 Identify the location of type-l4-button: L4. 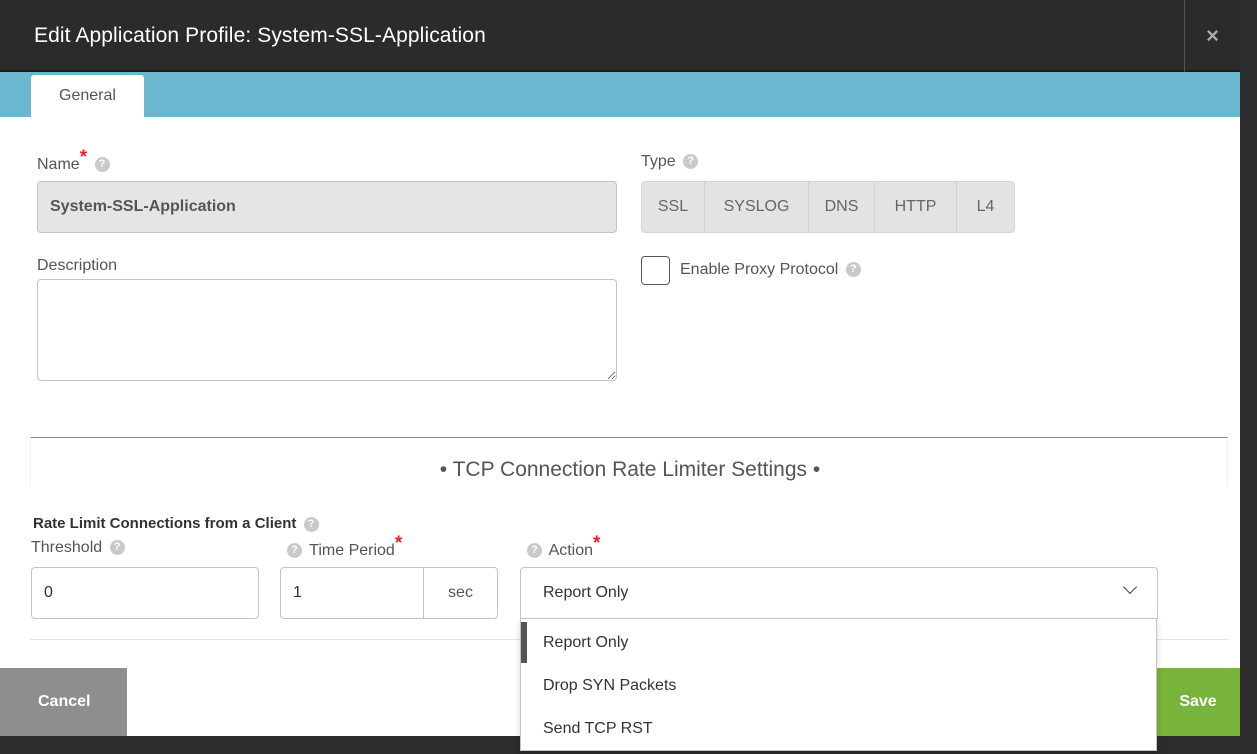
(985, 207).